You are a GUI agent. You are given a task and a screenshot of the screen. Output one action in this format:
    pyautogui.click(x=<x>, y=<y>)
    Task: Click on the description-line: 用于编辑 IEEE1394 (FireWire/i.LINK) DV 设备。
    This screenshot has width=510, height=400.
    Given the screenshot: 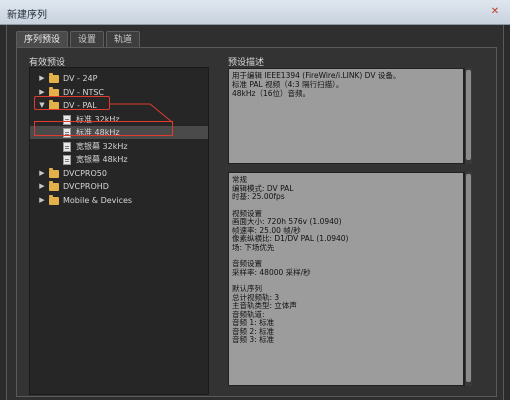 What is the action you would take?
    pyautogui.click(x=316, y=75)
    